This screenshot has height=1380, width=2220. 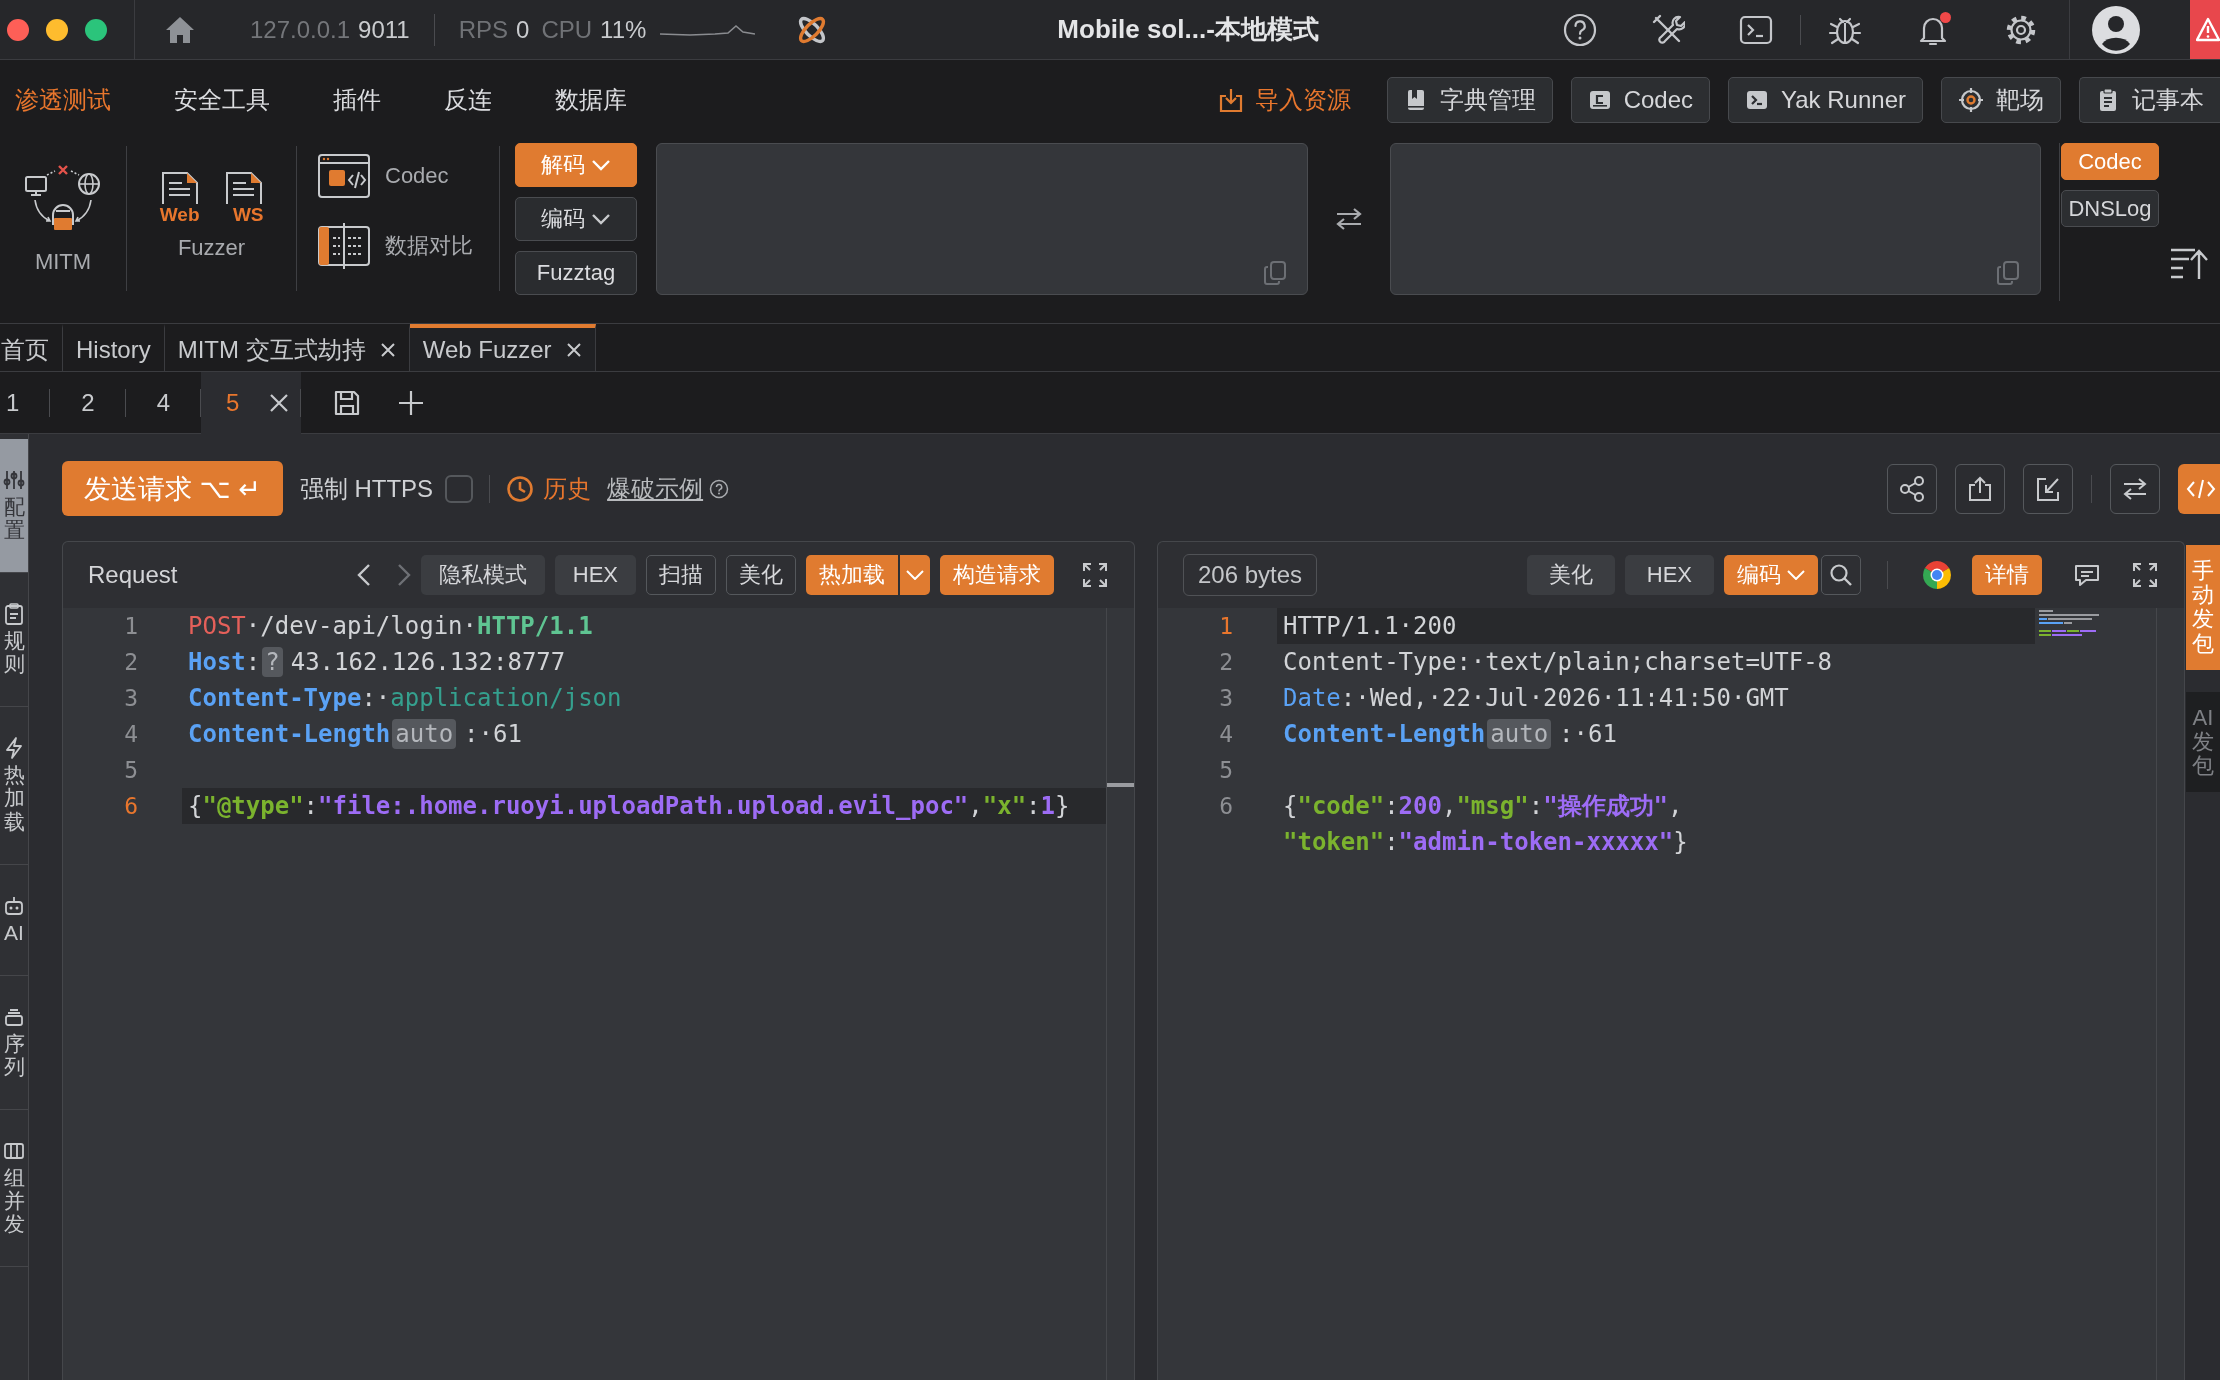 I want to click on output-field, so click(x=1715, y=219).